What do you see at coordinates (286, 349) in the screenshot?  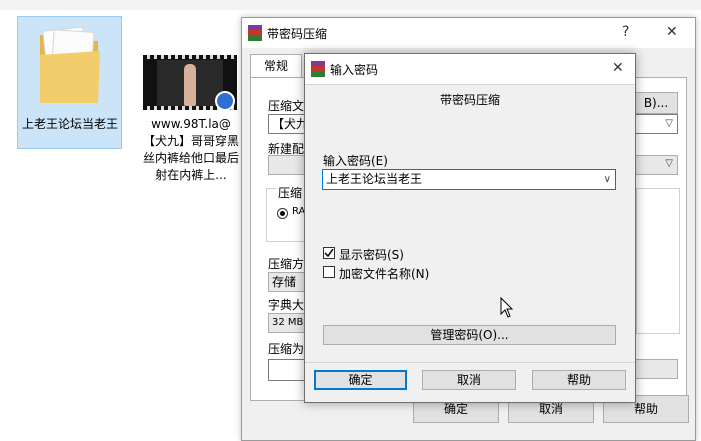 I see `split-label: 压缩为` at bounding box center [286, 349].